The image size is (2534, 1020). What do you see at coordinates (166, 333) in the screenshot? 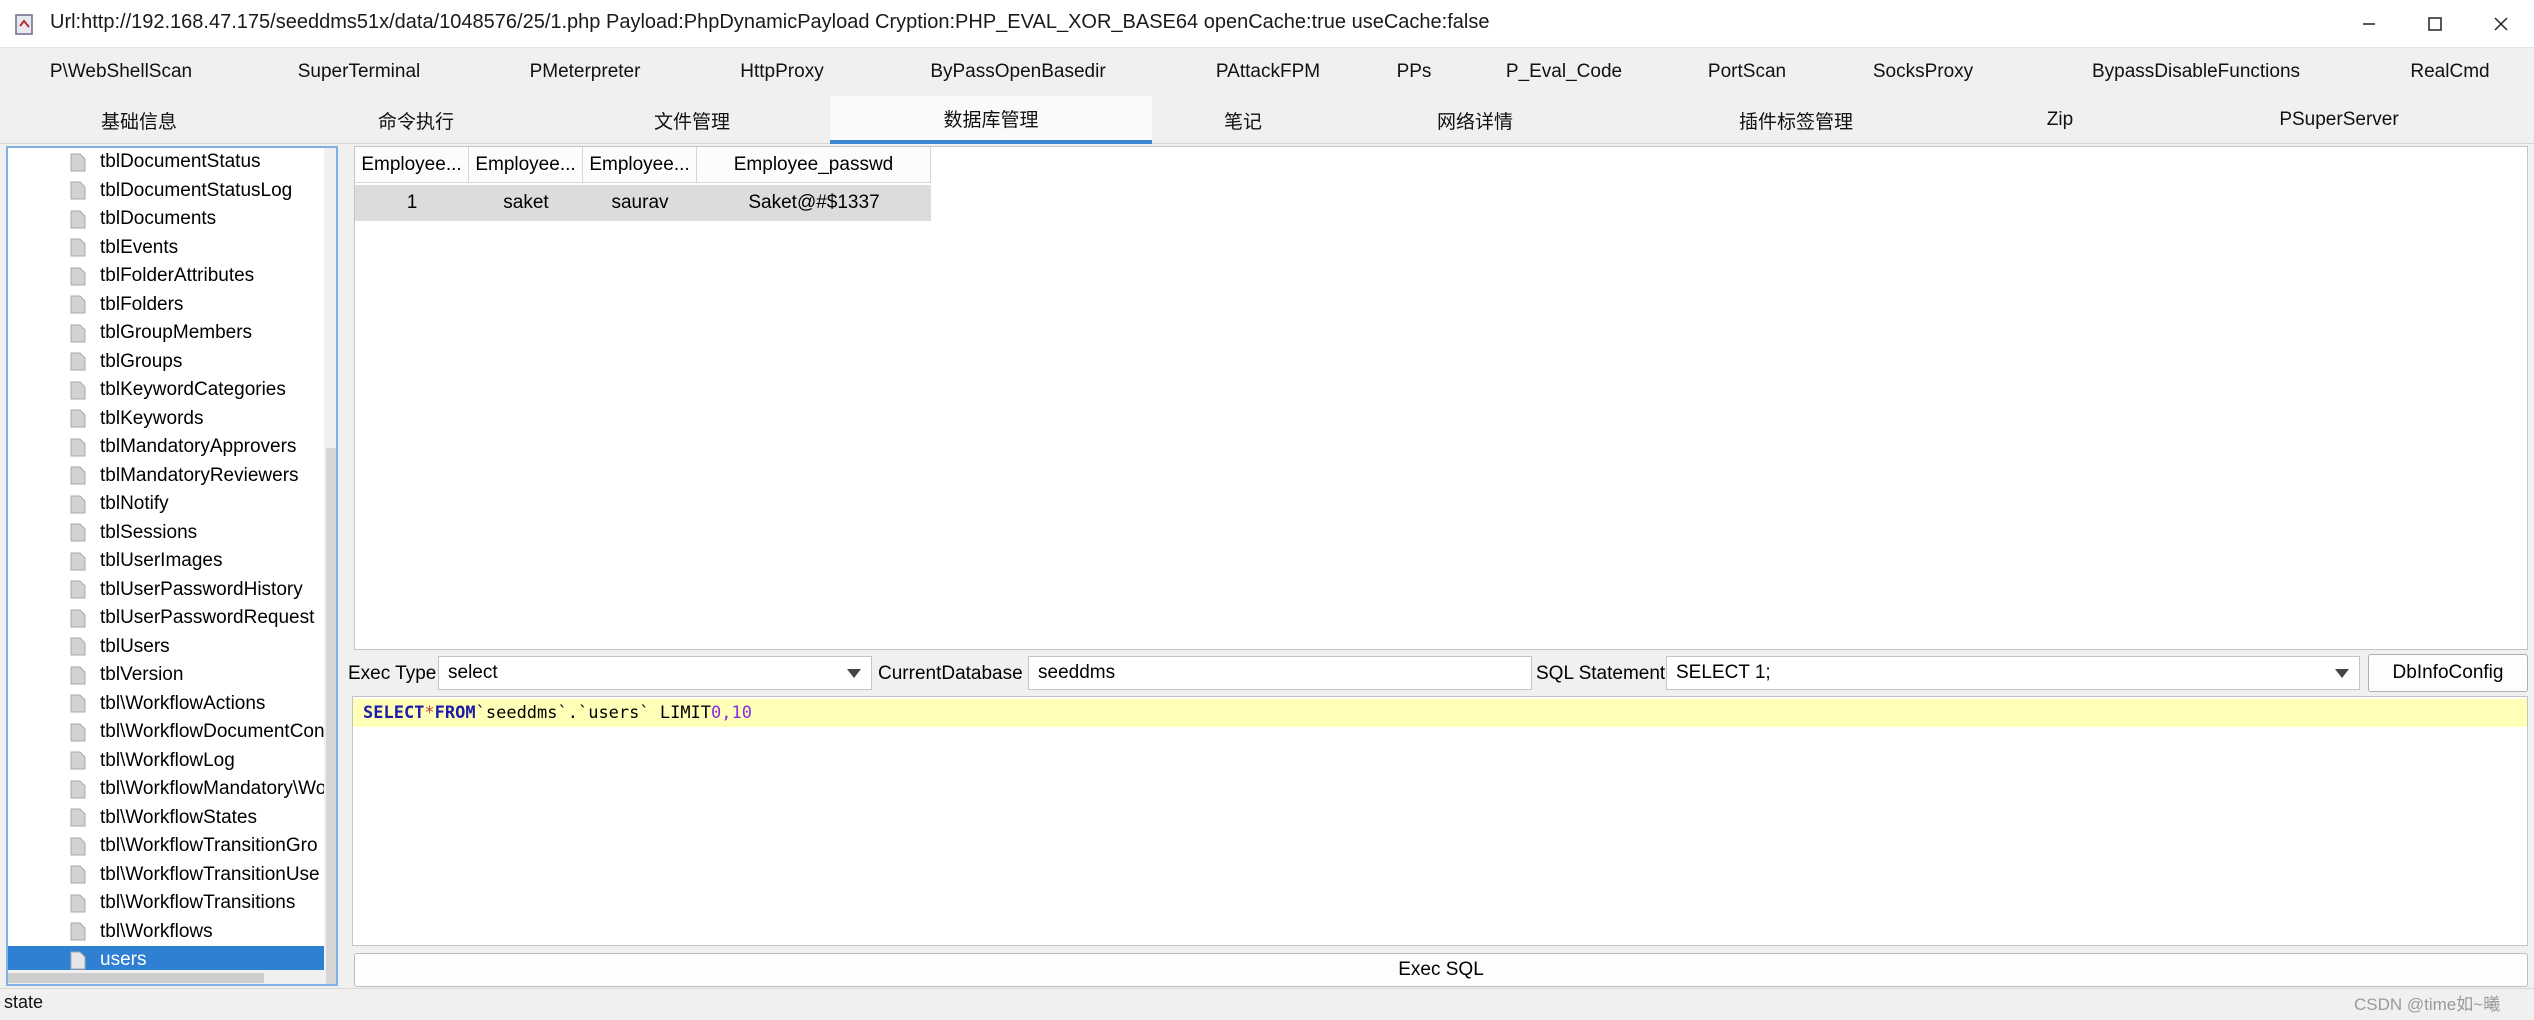
I see `tree-item: tblGroupMembers` at bounding box center [166, 333].